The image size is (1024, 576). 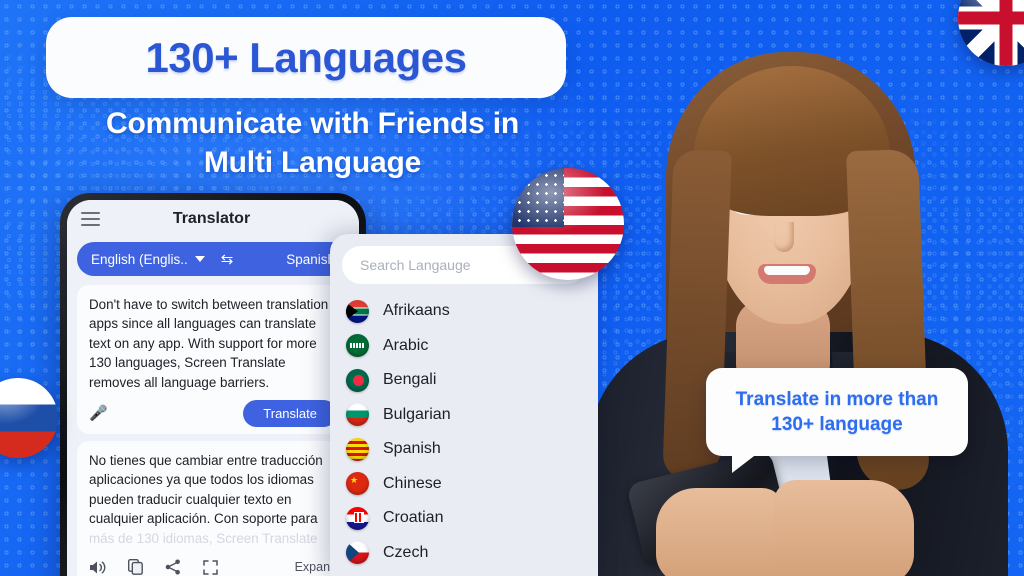 What do you see at coordinates (464, 346) in the screenshot?
I see `language-list-item: Arabic` at bounding box center [464, 346].